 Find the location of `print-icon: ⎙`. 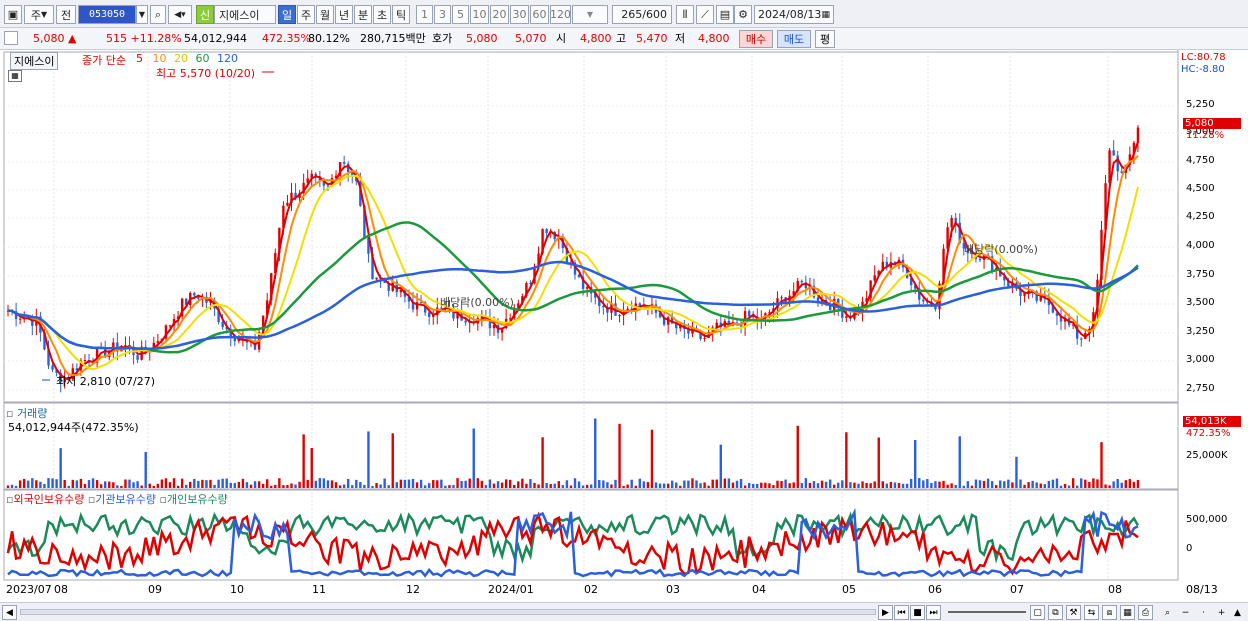

print-icon: ⎙ is located at coordinates (1145, 612).